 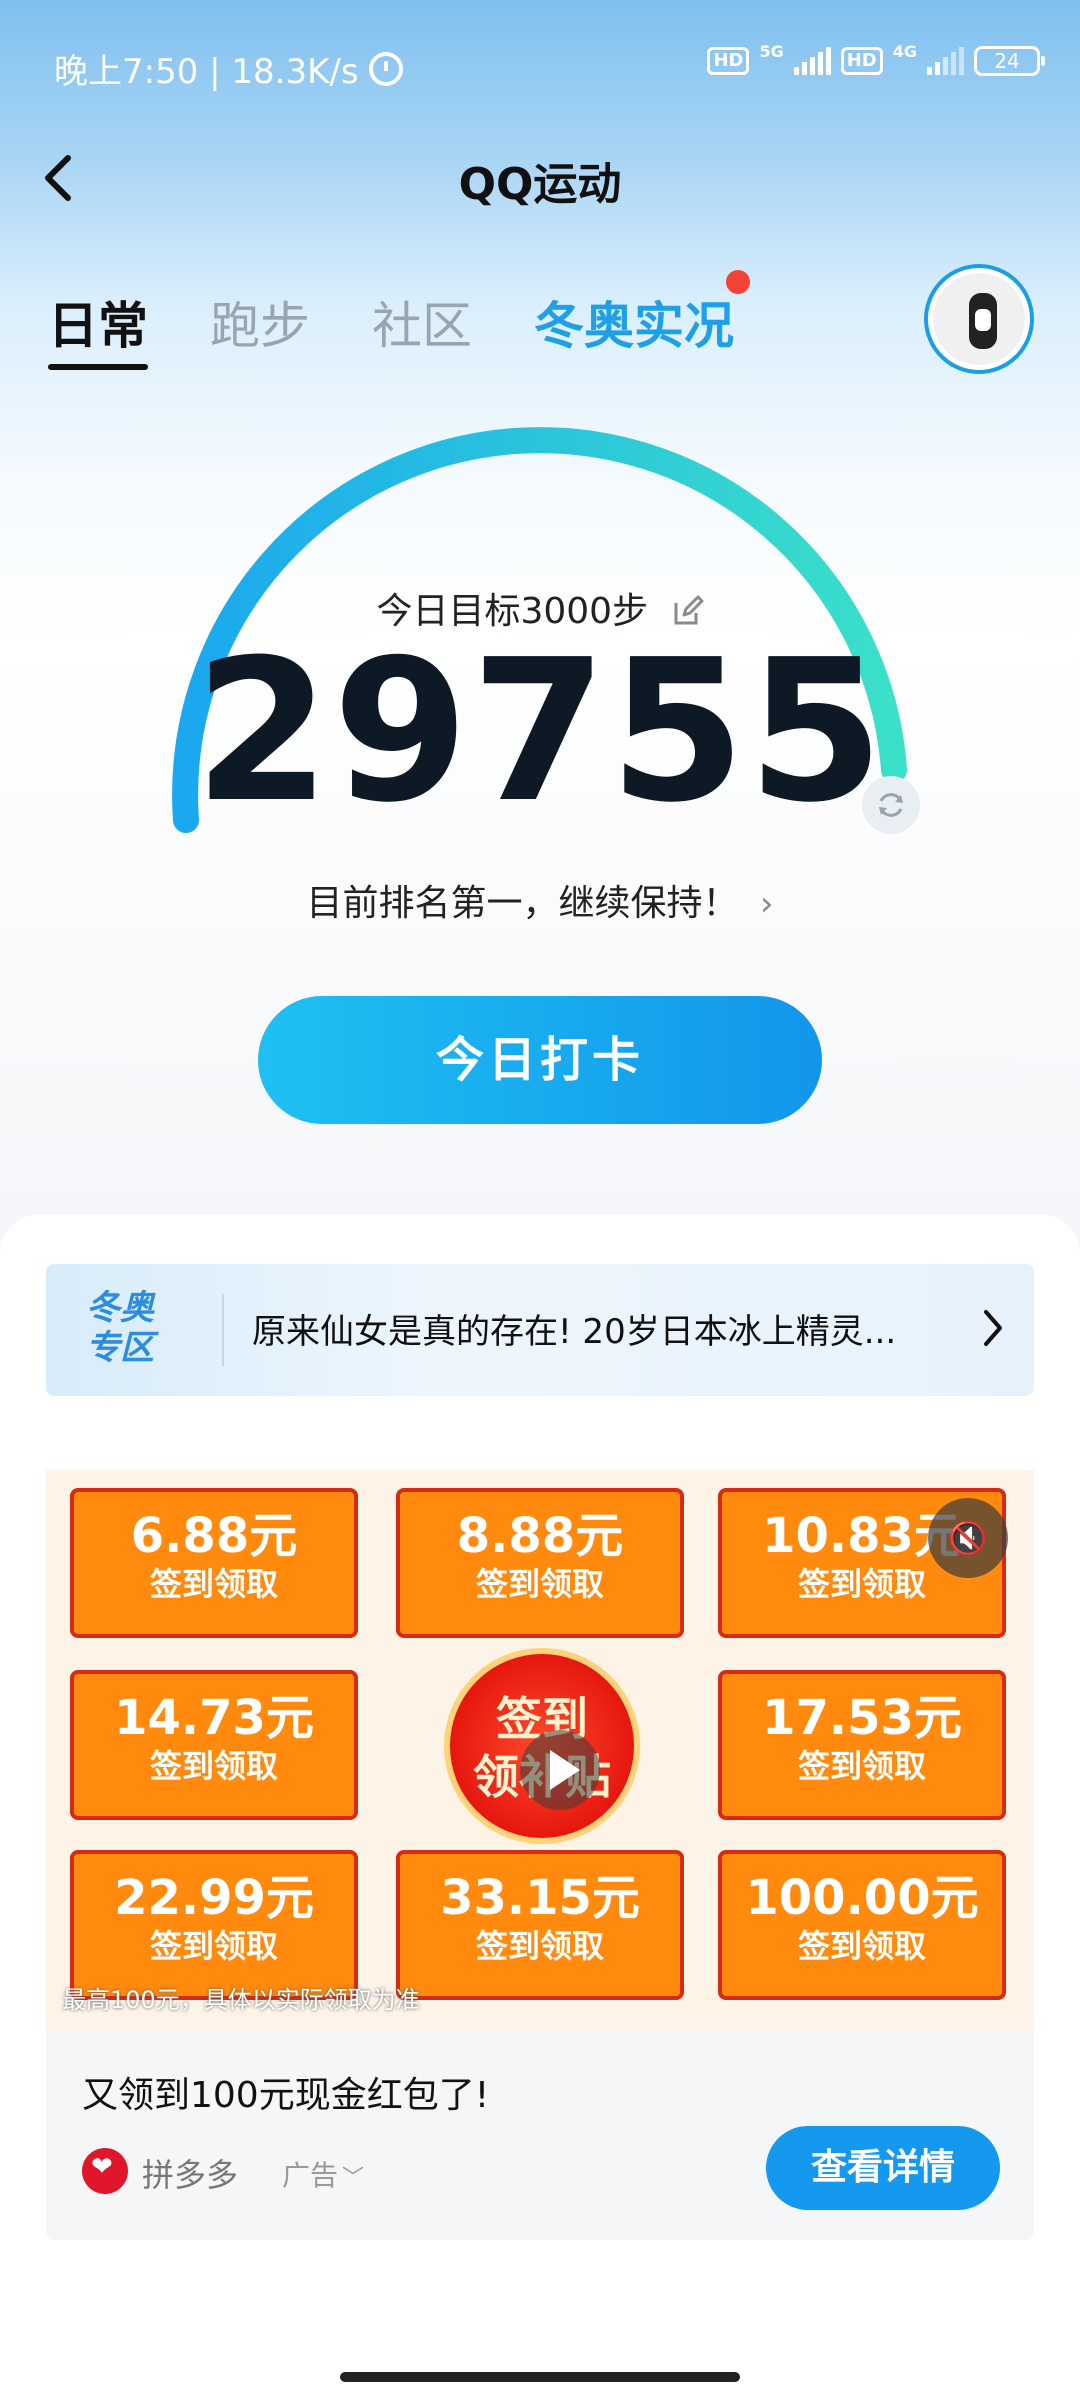 What do you see at coordinates (540, 1536) in the screenshot?
I see `ad-tile-amount: 8.88元` at bounding box center [540, 1536].